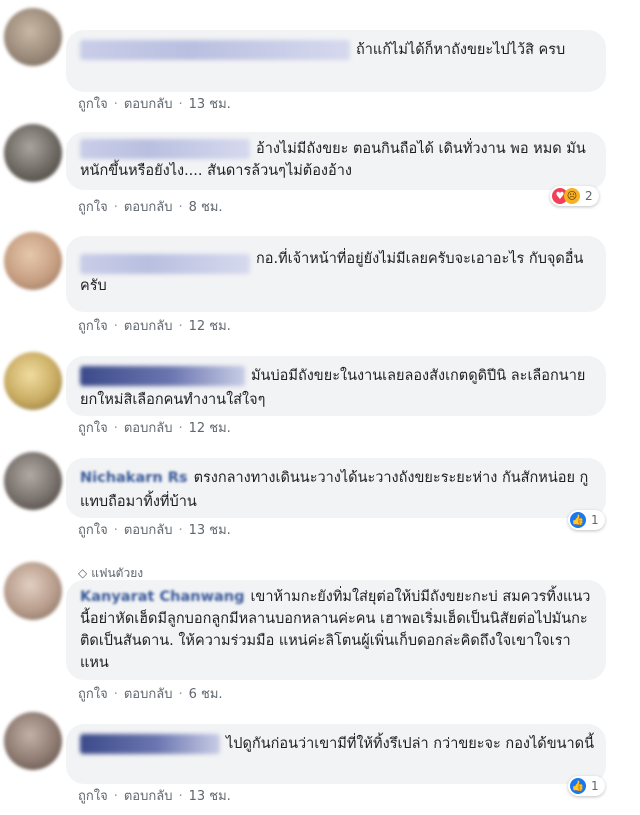  I want to click on top-fan-badge: ◇ แฟนตัวยง, so click(110, 573).